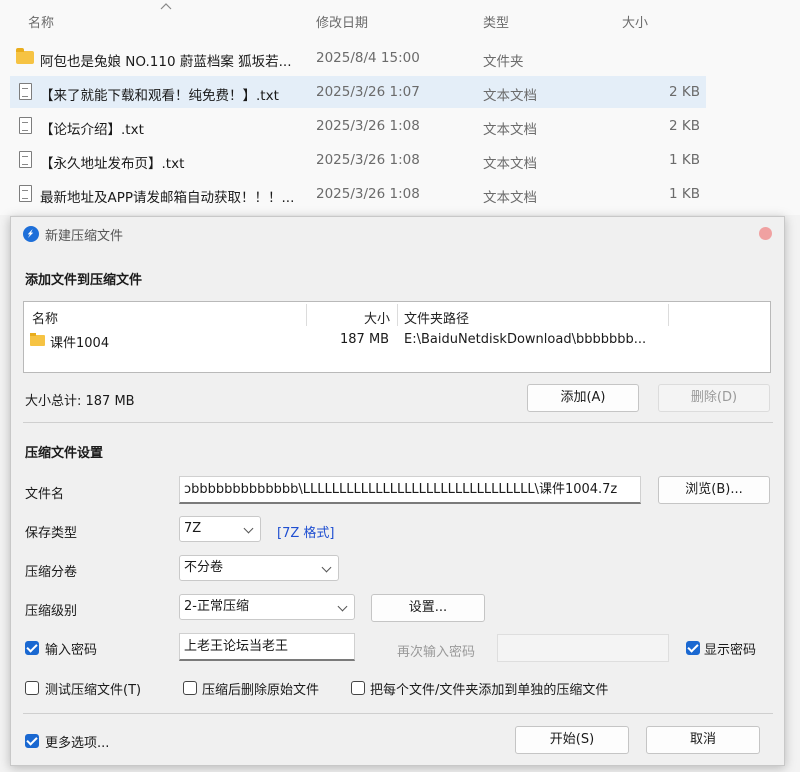 Image resolution: width=800 pixels, height=772 pixels. Describe the element at coordinates (583, 648) in the screenshot. I see `password-repeat-input` at that location.